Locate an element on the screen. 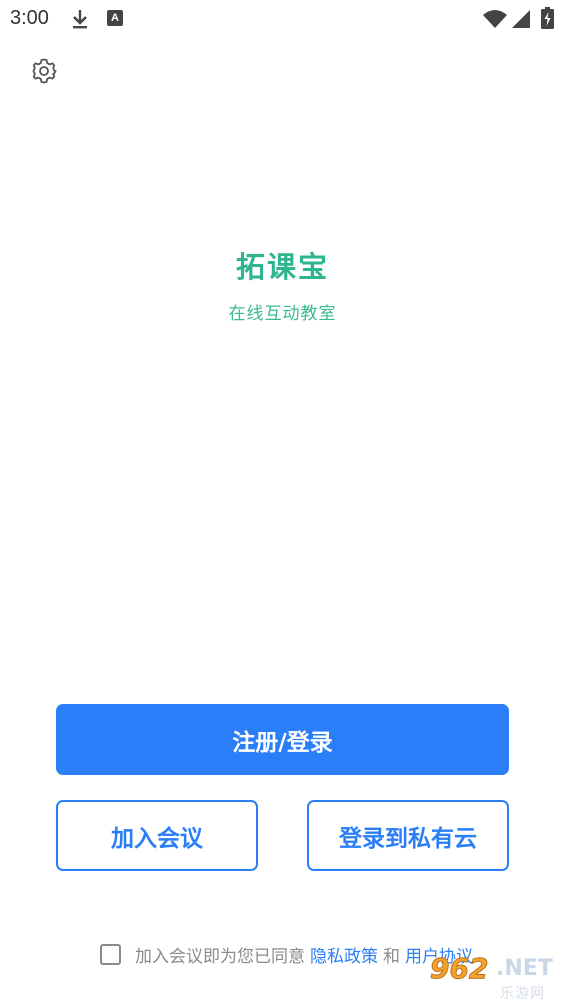 The width and height of the screenshot is (565, 1004). agreement-checkbox is located at coordinates (110, 954).